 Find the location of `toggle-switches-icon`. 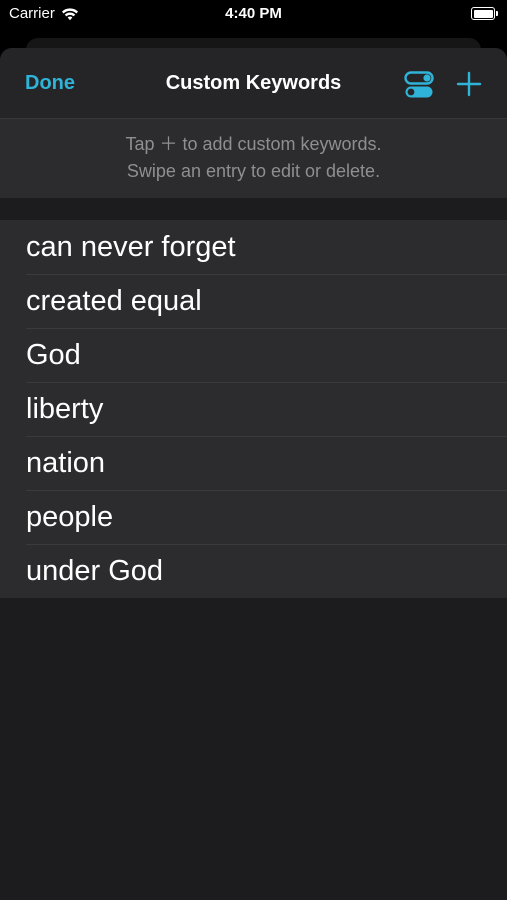

toggle-switches-icon is located at coordinates (419, 84).